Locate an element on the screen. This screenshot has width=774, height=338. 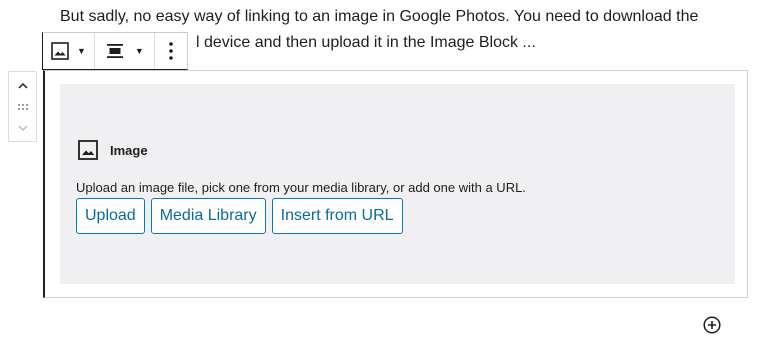
plus-circle-icon is located at coordinates (712, 325).